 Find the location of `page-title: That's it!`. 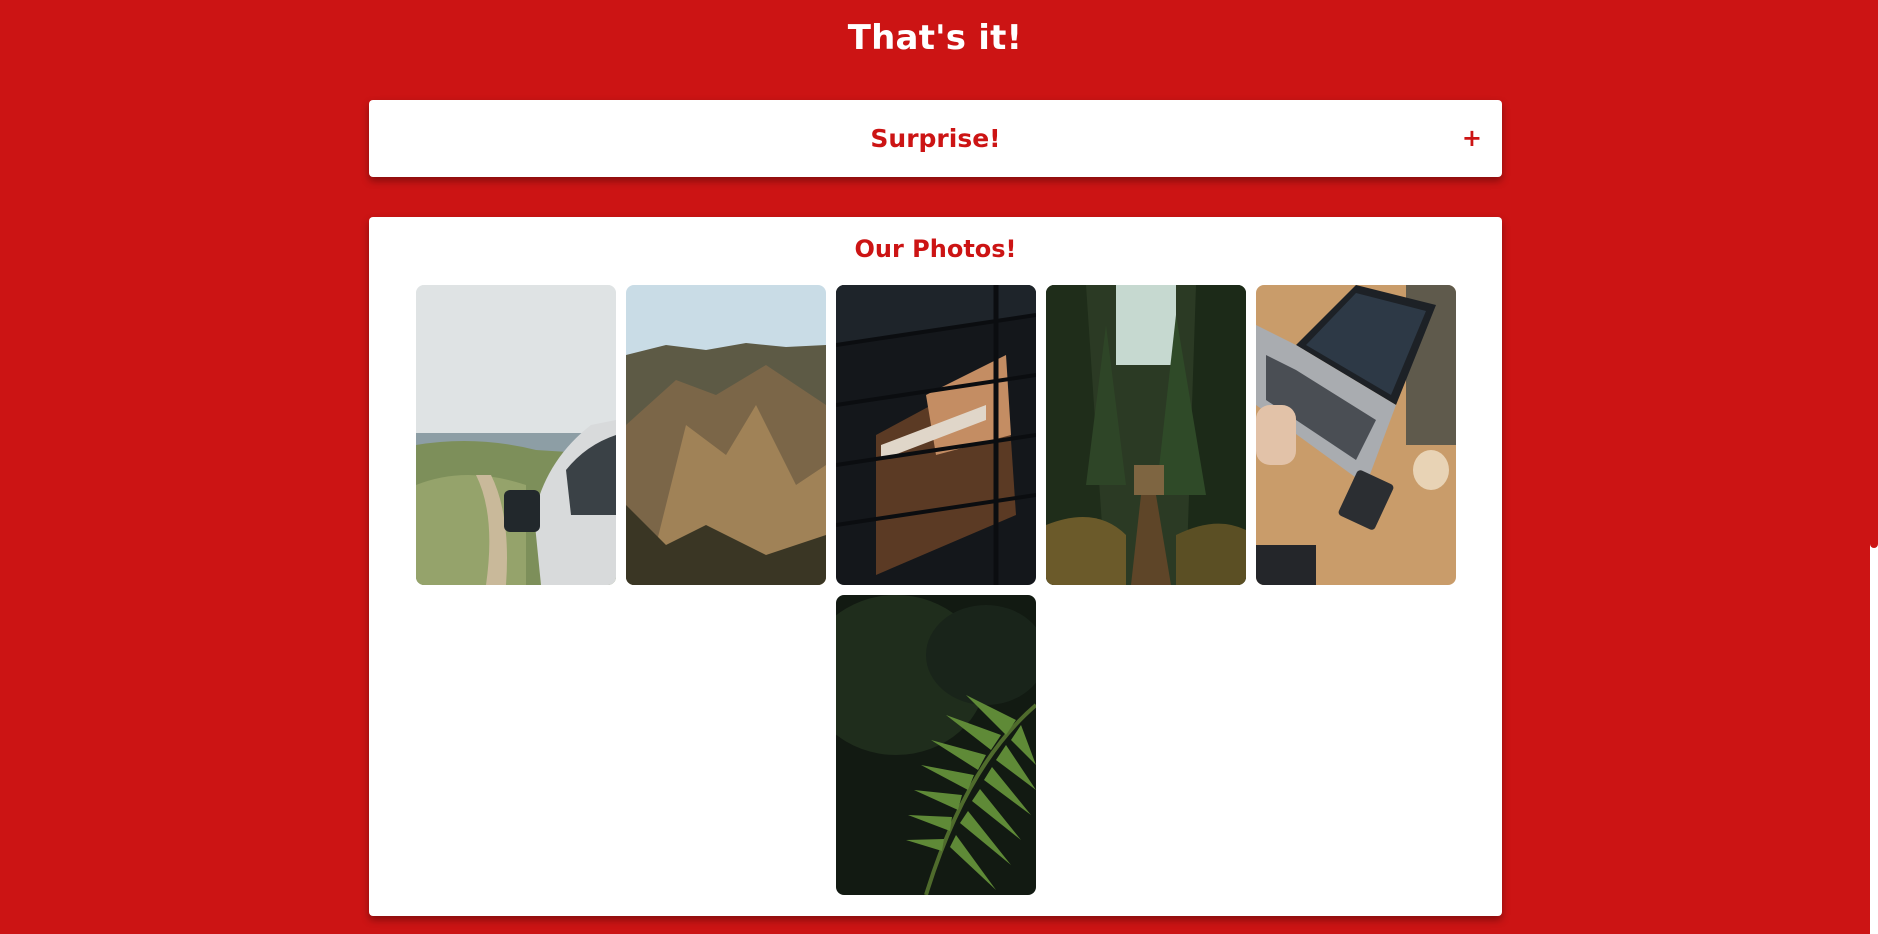

page-title: That's it! is located at coordinates (935, 38).